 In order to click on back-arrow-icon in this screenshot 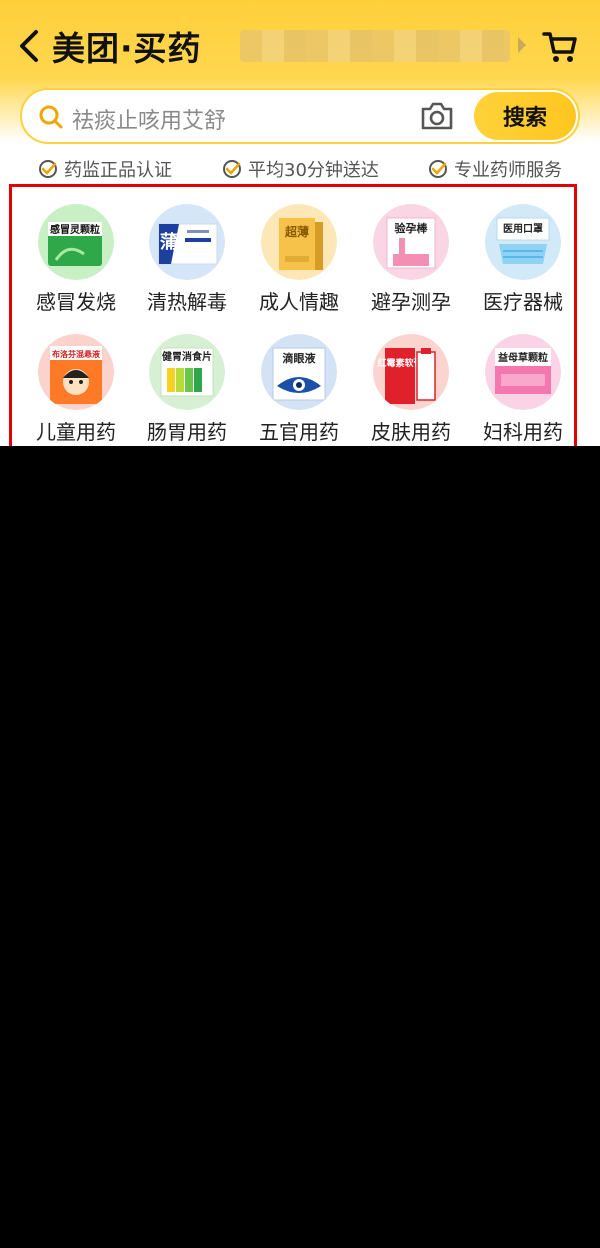, I will do `click(29, 46)`.